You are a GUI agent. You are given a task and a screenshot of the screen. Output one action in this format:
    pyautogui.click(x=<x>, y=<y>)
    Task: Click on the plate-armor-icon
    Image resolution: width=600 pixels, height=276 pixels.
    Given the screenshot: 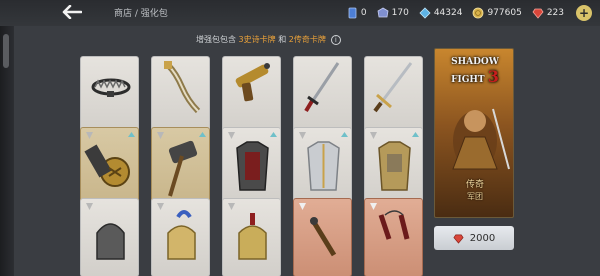 What is the action you would take?
    pyautogui.click(x=323, y=166)
    